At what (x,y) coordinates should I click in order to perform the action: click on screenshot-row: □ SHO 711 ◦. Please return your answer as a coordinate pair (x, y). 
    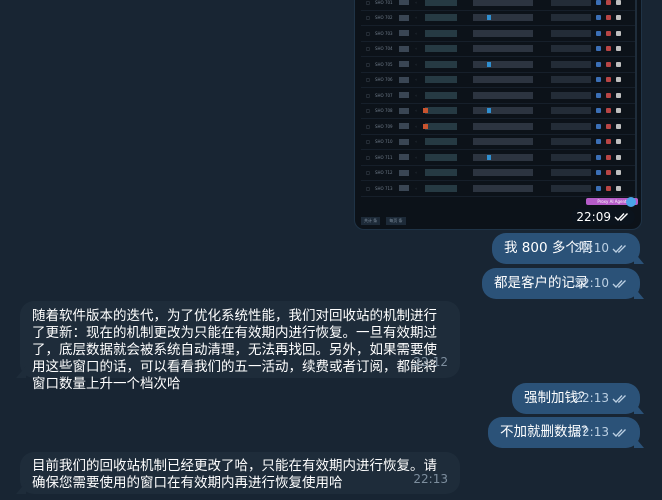
    Looking at the image, I should click on (498, 158).